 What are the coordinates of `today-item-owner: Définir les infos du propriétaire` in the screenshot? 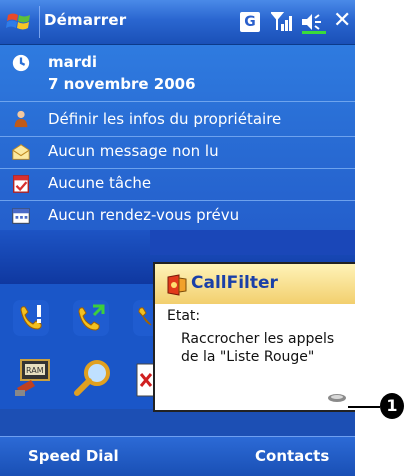 It's located at (177, 120).